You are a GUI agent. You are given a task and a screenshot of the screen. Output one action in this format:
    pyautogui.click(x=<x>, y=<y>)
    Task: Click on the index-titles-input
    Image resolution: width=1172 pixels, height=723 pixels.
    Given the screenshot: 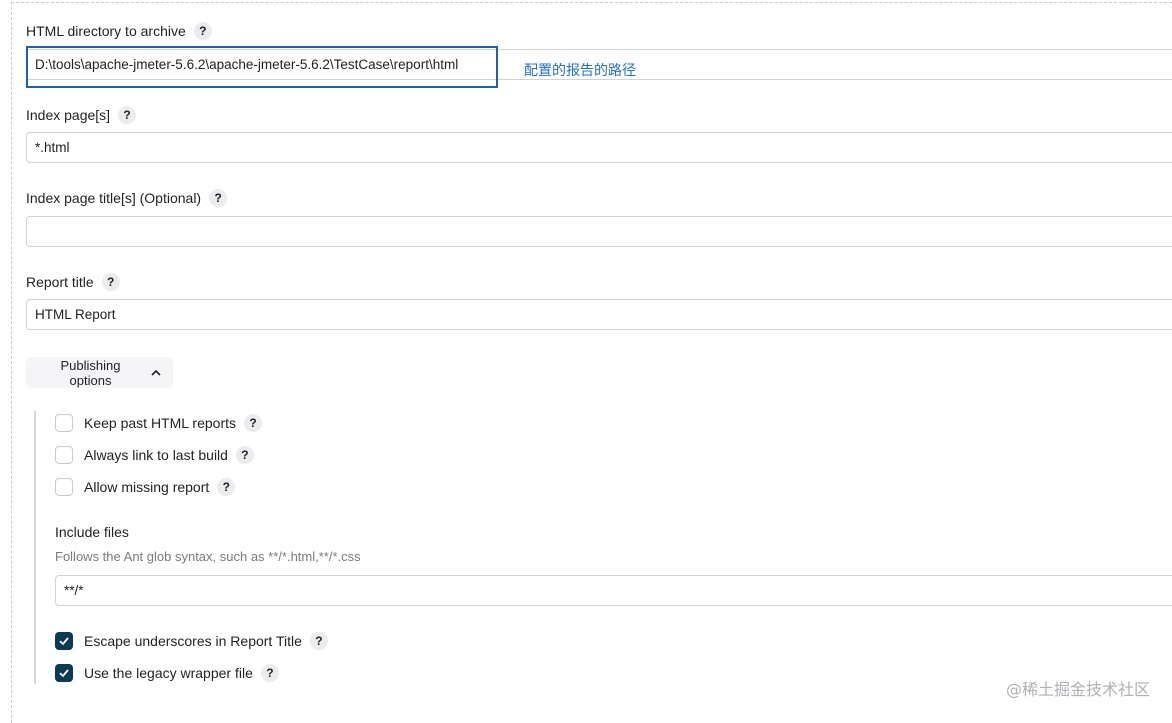 What is the action you would take?
    pyautogui.click(x=599, y=231)
    